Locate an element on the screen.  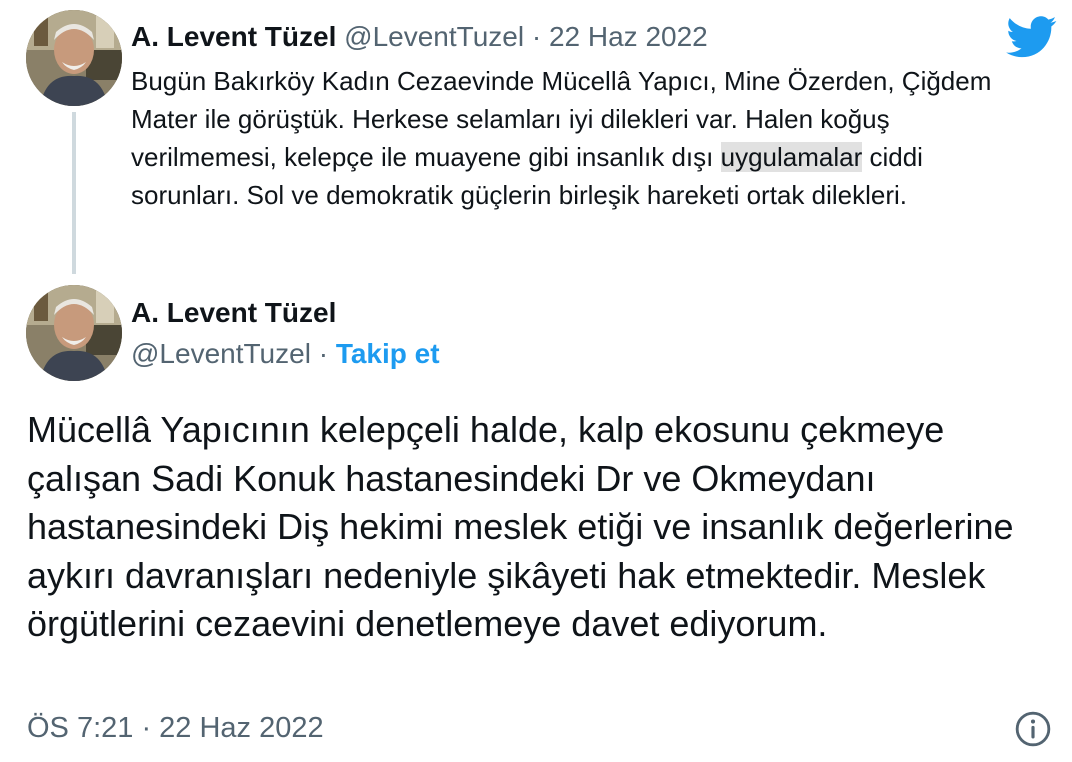
main-author-subline: @LeventTuzel · Takip et is located at coordinates (285, 354).